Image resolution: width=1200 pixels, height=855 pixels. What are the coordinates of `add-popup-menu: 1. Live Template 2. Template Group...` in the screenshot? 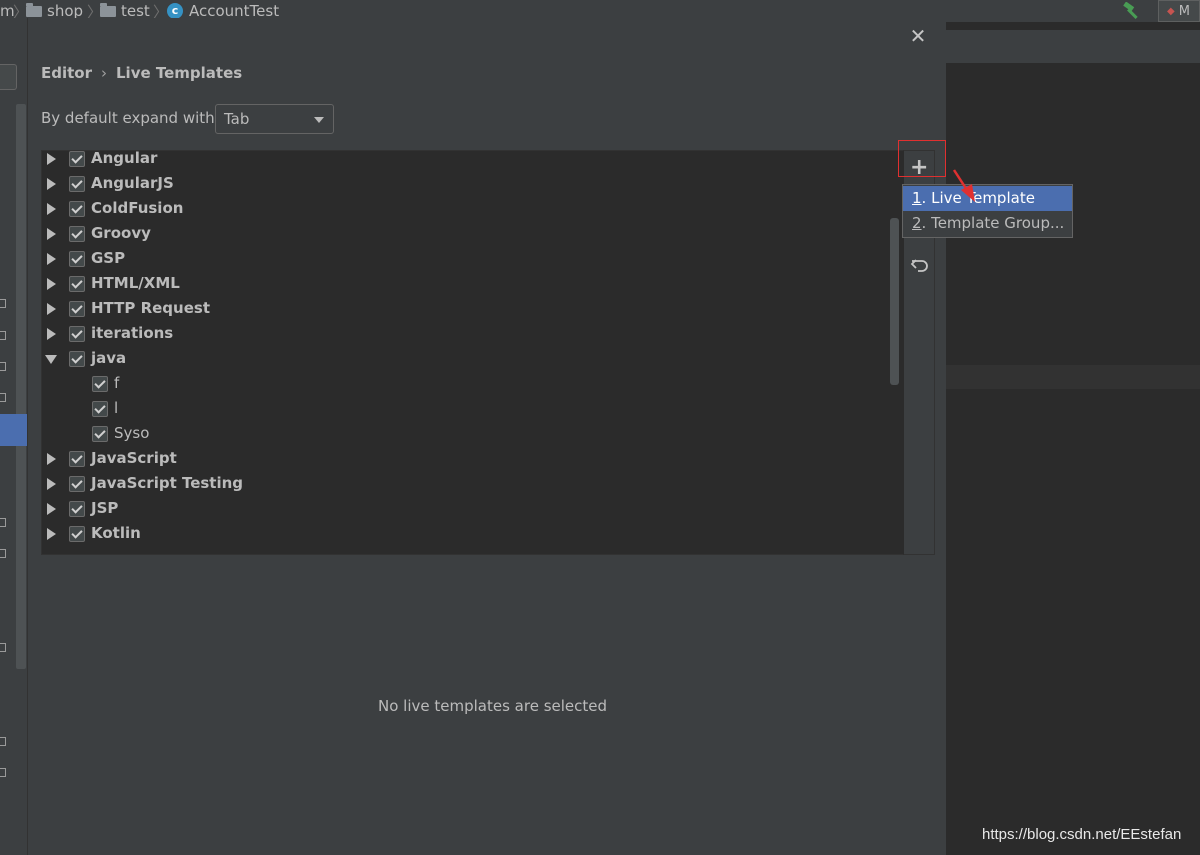 It's located at (987, 211).